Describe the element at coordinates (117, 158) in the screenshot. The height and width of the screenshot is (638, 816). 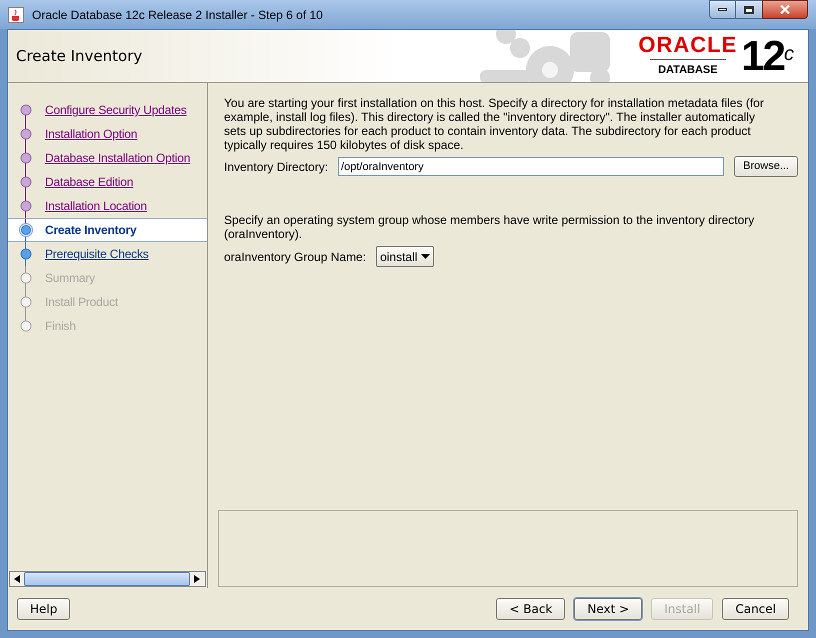
I see `step-link: Database Installation Option` at that location.